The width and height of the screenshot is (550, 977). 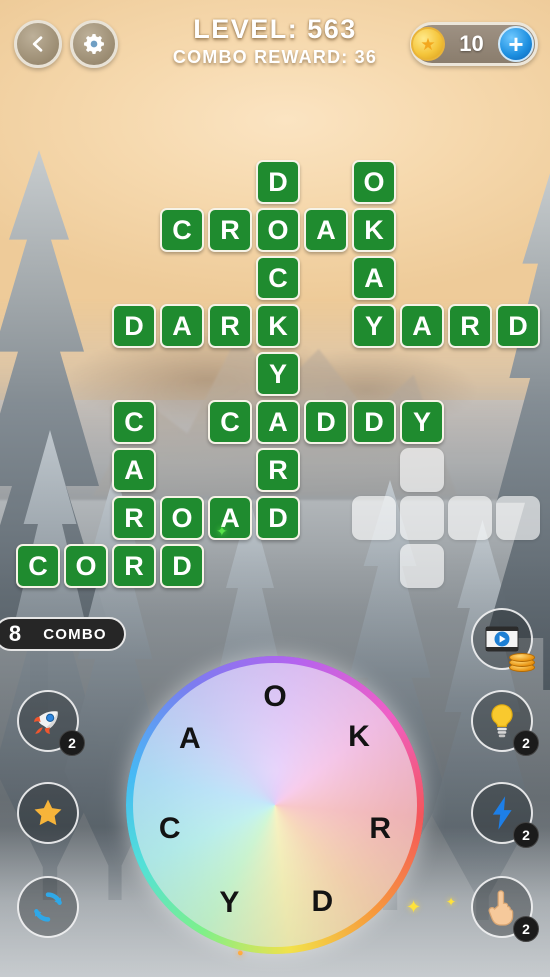 I want to click on hint-bulb-button: 2, so click(x=505, y=723).